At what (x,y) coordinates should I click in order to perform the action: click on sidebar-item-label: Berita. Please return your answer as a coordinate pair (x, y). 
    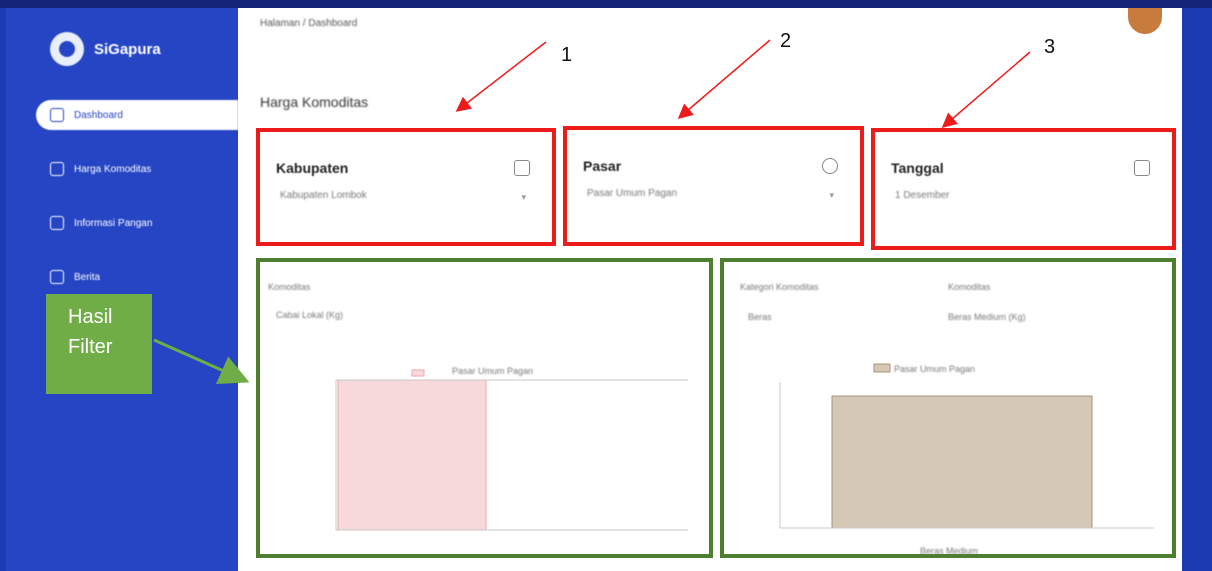
    Looking at the image, I should click on (87, 277).